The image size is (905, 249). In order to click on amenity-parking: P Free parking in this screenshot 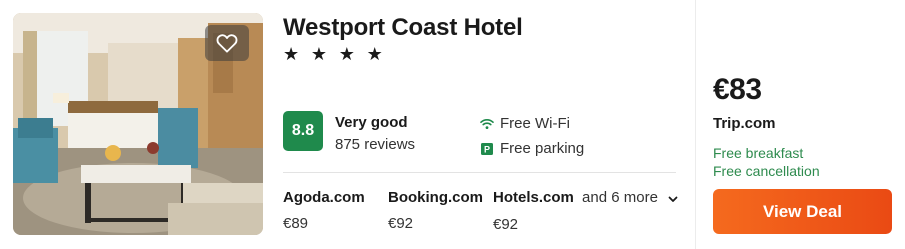, I will do `click(532, 148)`.